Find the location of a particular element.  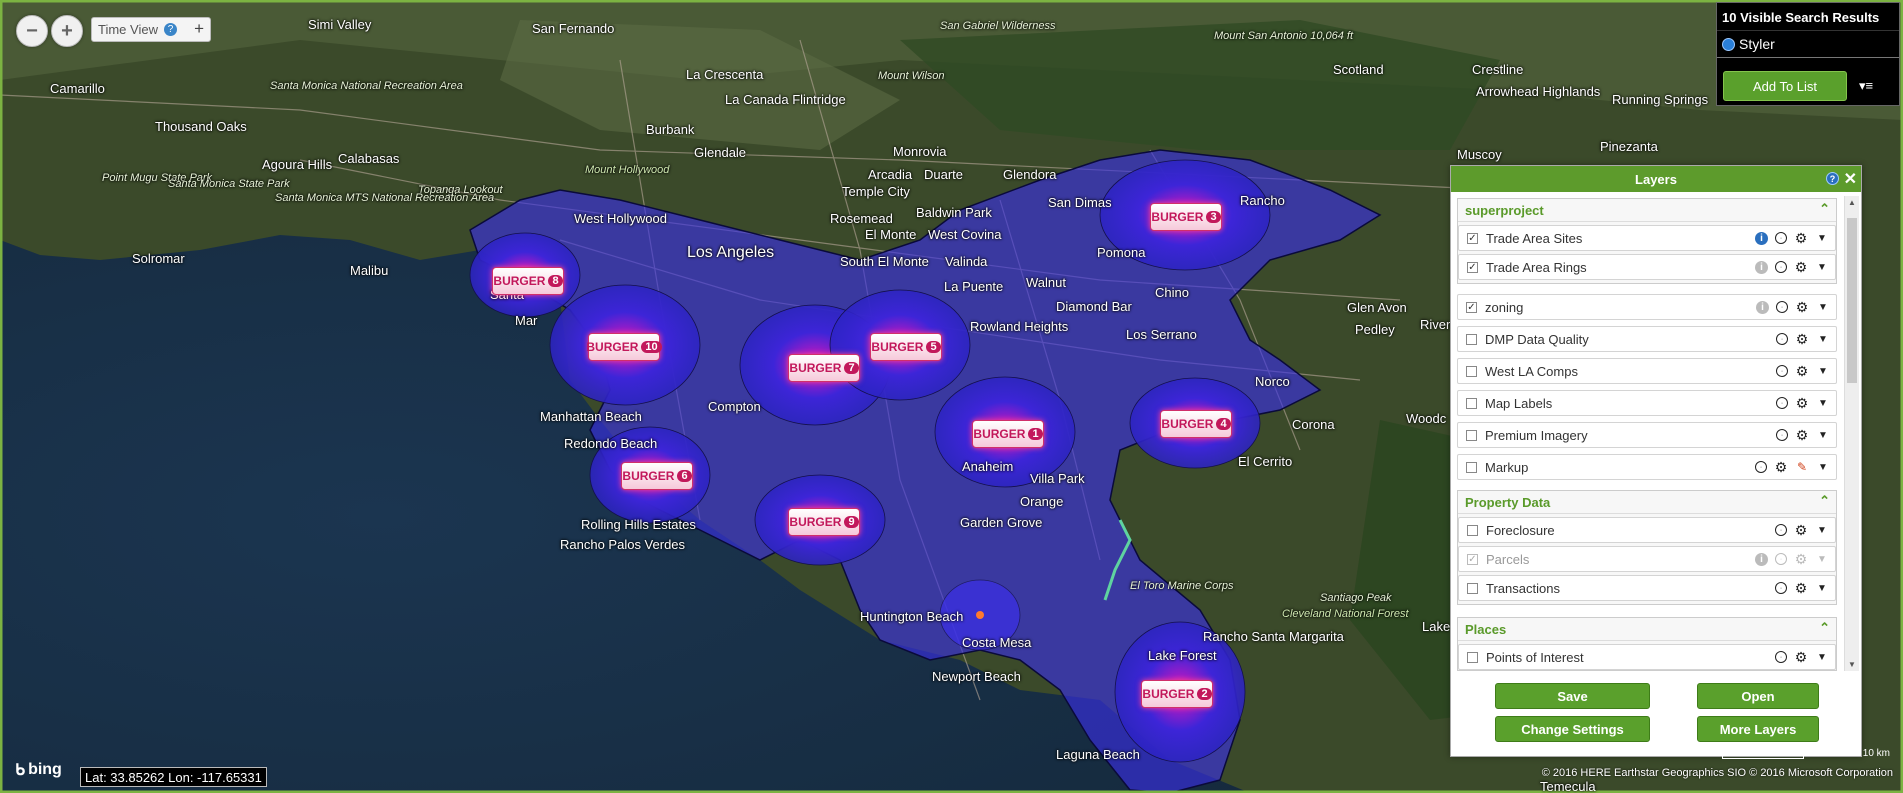

layer-row-trade-area-rings: ✓ Trade Area Rings i · ⚙ ▼ is located at coordinates (1647, 267).